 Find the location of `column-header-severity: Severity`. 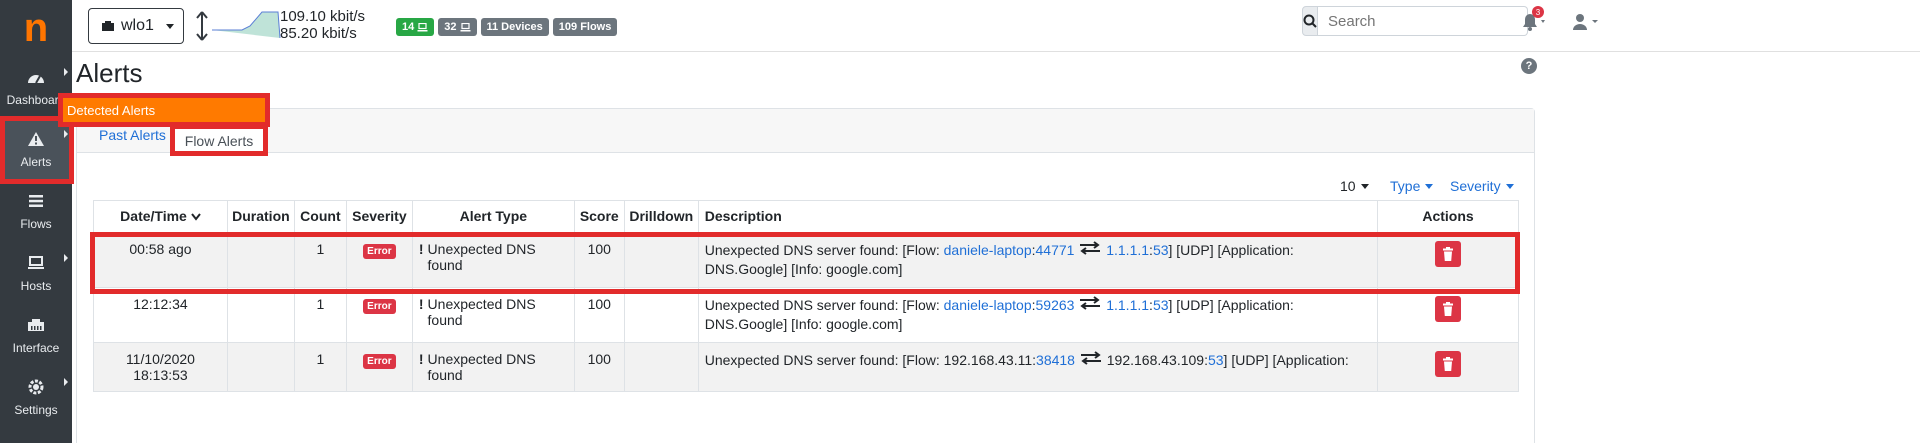

column-header-severity: Severity is located at coordinates (379, 216).